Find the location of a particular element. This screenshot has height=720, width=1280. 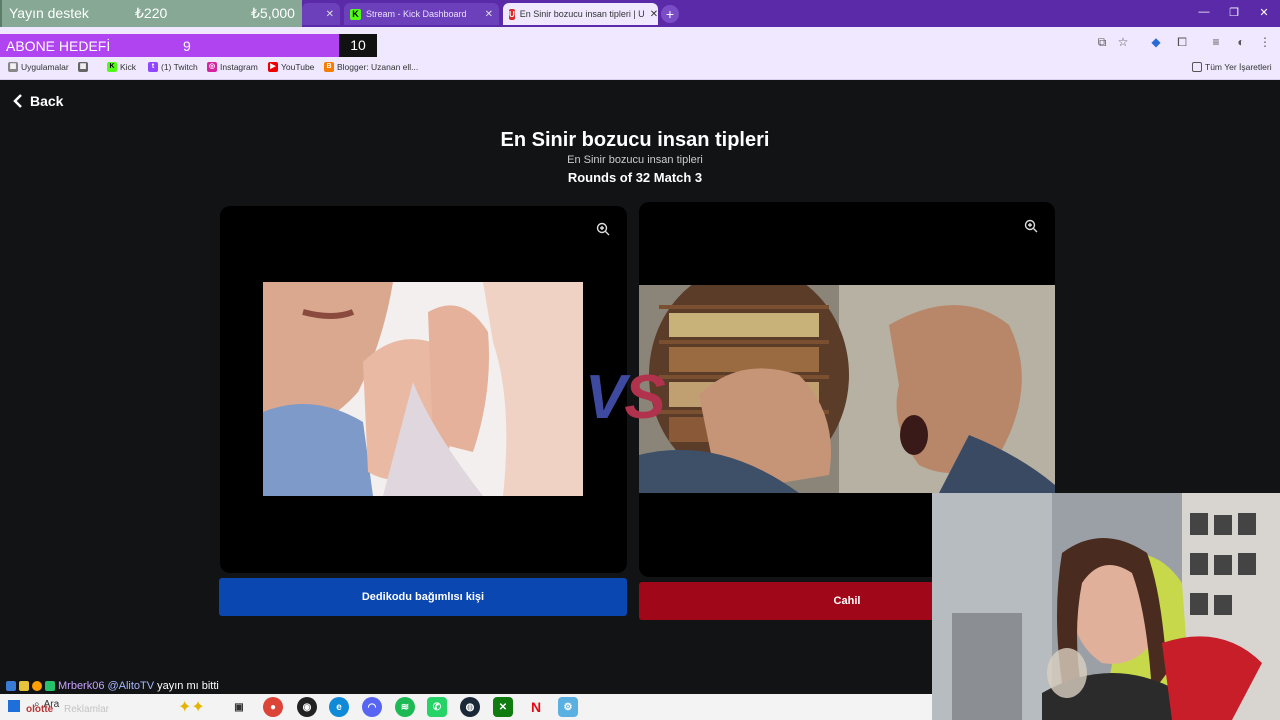

chat-message: Mrberk06 @AlitoTV yayın mı bitti is located at coordinates (112, 686).